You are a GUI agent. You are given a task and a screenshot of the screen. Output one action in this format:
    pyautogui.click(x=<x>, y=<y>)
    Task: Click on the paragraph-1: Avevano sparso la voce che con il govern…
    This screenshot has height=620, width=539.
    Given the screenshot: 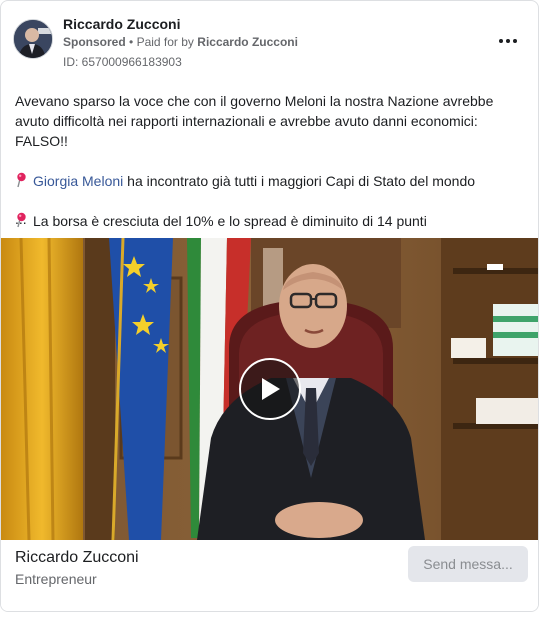 What is the action you would take?
    pyautogui.click(x=254, y=121)
    